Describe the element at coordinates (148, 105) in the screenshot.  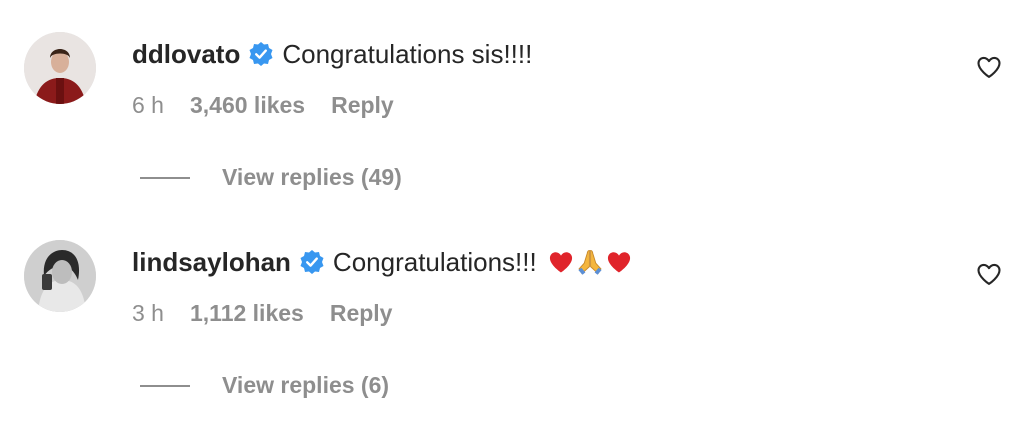
I see `comment-time: 6 h` at that location.